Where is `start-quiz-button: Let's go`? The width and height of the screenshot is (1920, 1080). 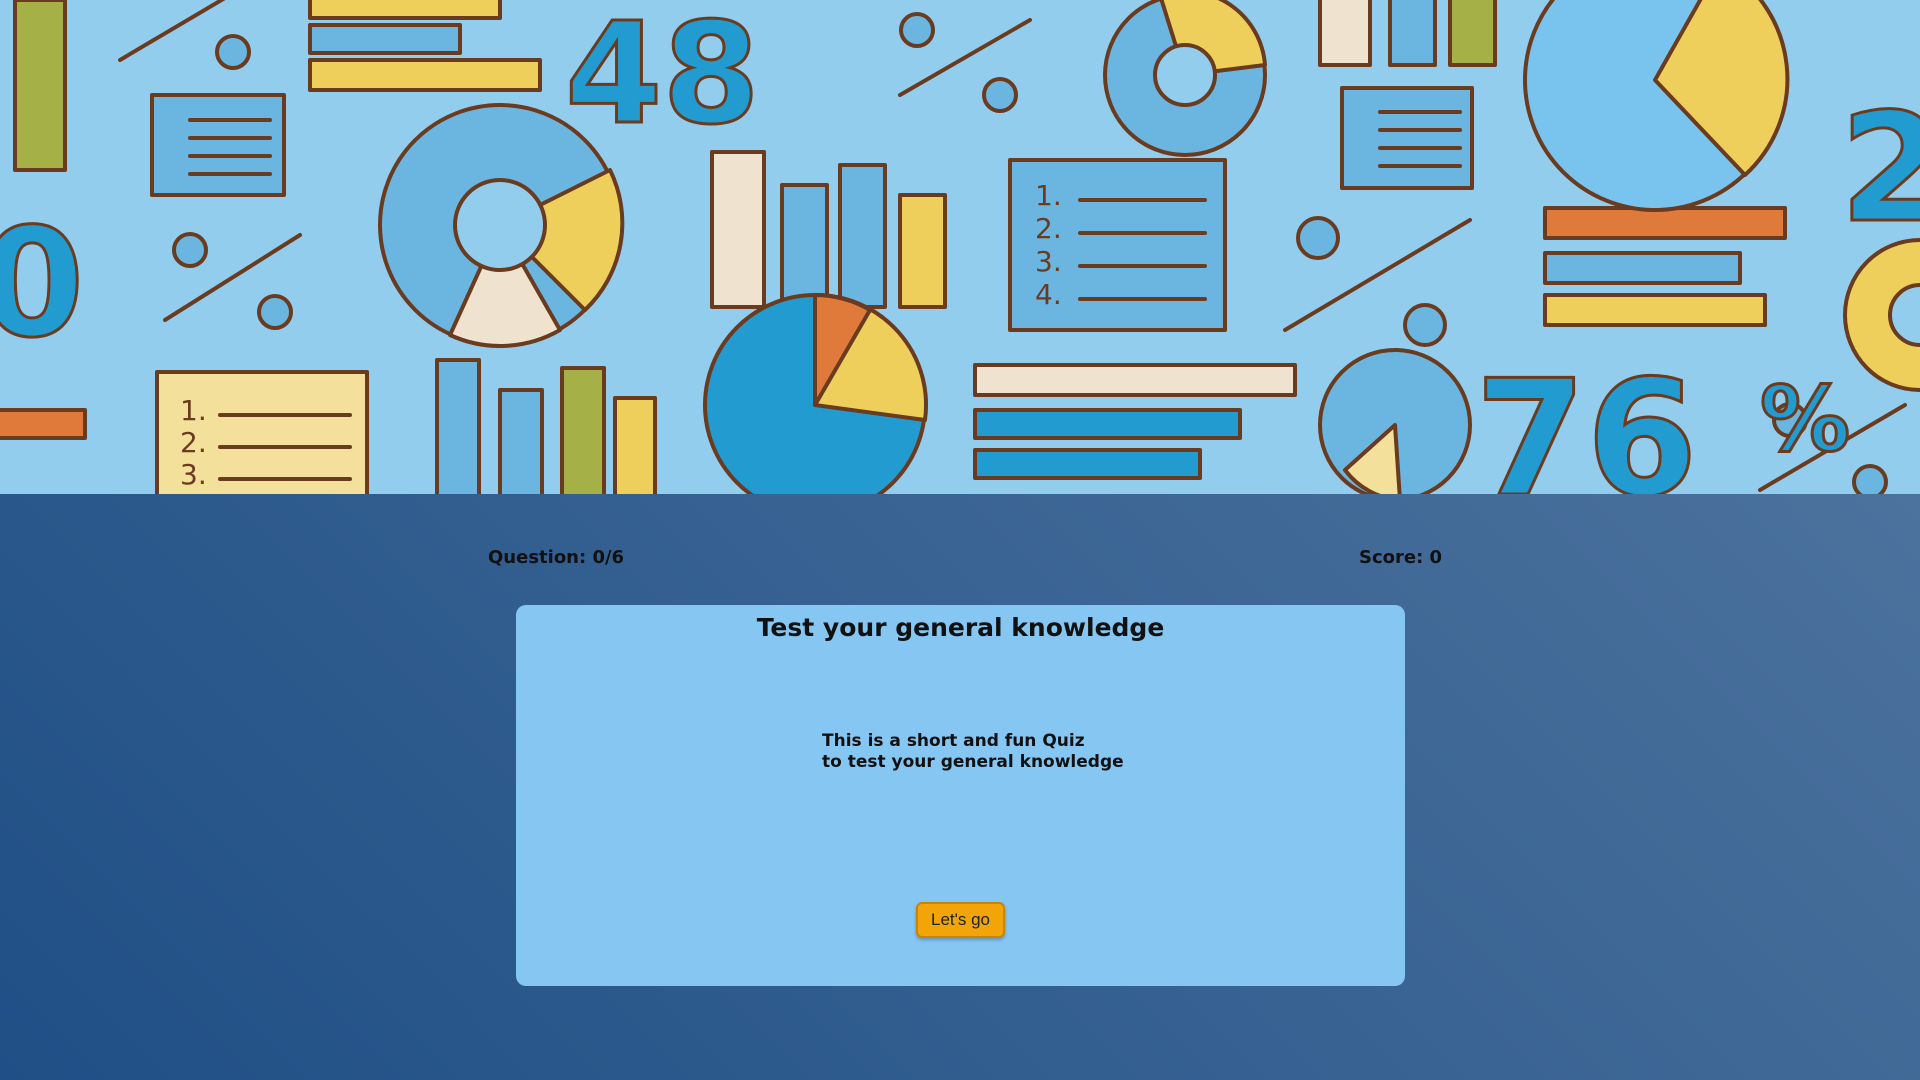 start-quiz-button: Let's go is located at coordinates (960, 920).